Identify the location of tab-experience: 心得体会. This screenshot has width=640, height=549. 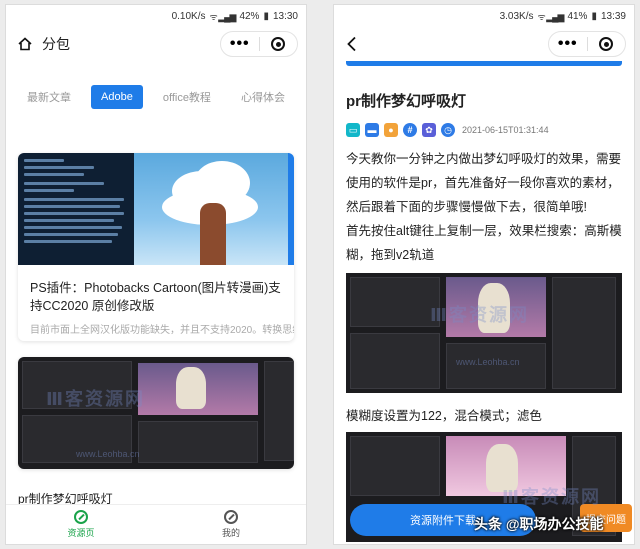
(263, 97).